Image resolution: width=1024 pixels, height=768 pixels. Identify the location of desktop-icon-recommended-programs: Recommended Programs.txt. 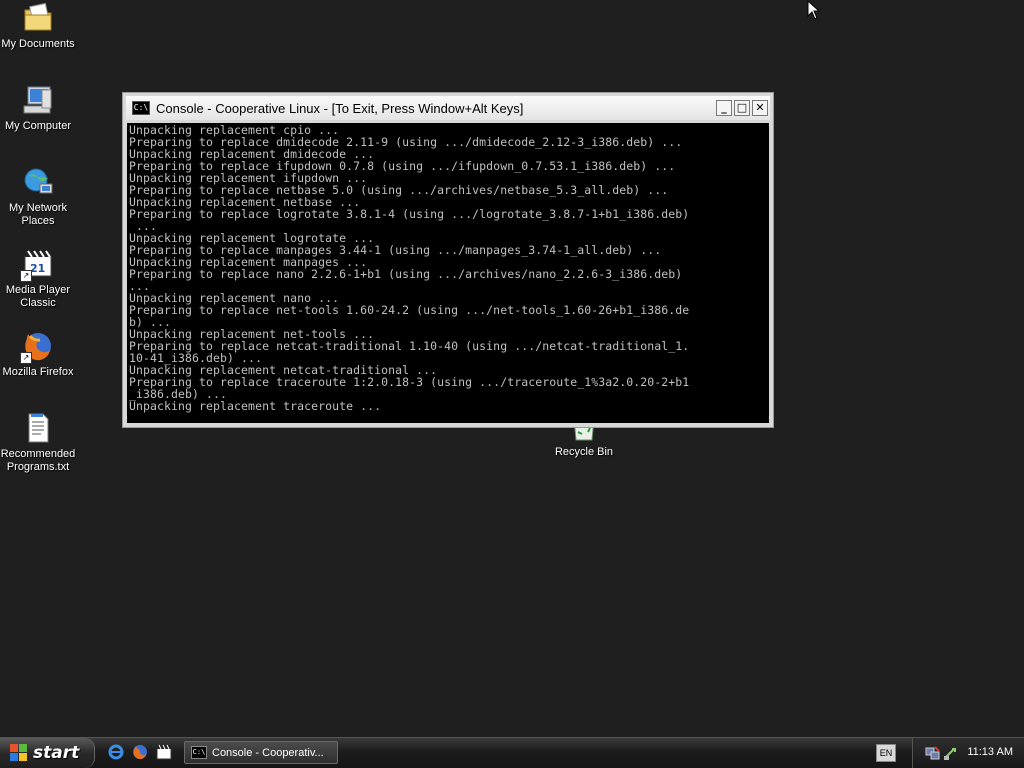
(38, 443).